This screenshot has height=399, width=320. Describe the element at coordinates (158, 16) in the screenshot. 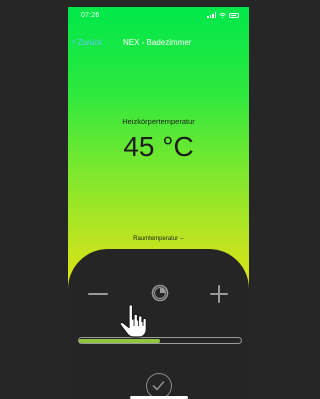

I see `status-bar: 07:26` at that location.